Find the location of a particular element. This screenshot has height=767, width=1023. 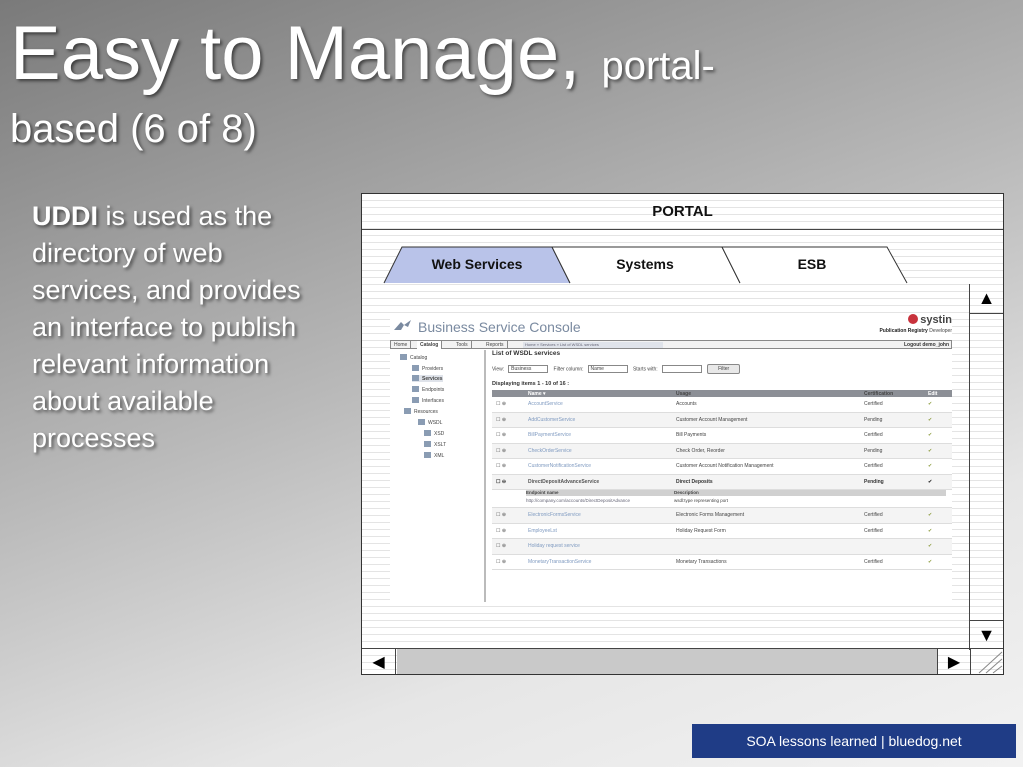

tree-item-resources: Resources is located at coordinates (421, 411).